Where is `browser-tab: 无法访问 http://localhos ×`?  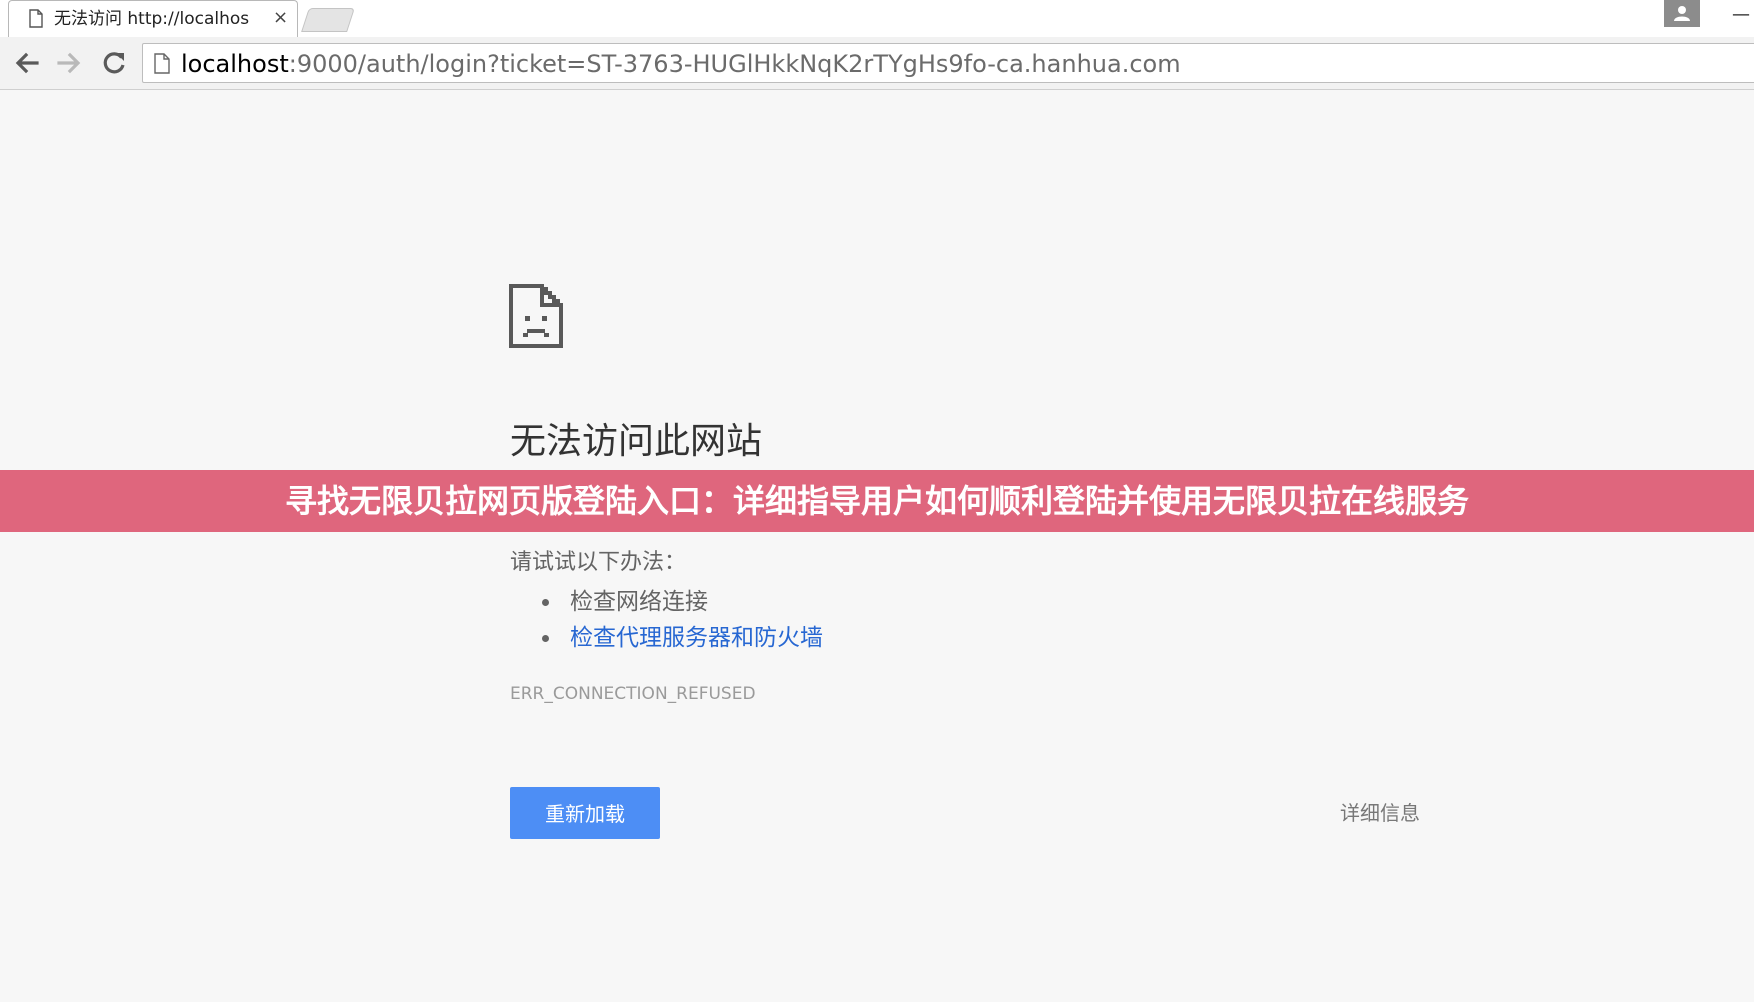
browser-tab: 无法访问 http://localhos × is located at coordinates (153, 18).